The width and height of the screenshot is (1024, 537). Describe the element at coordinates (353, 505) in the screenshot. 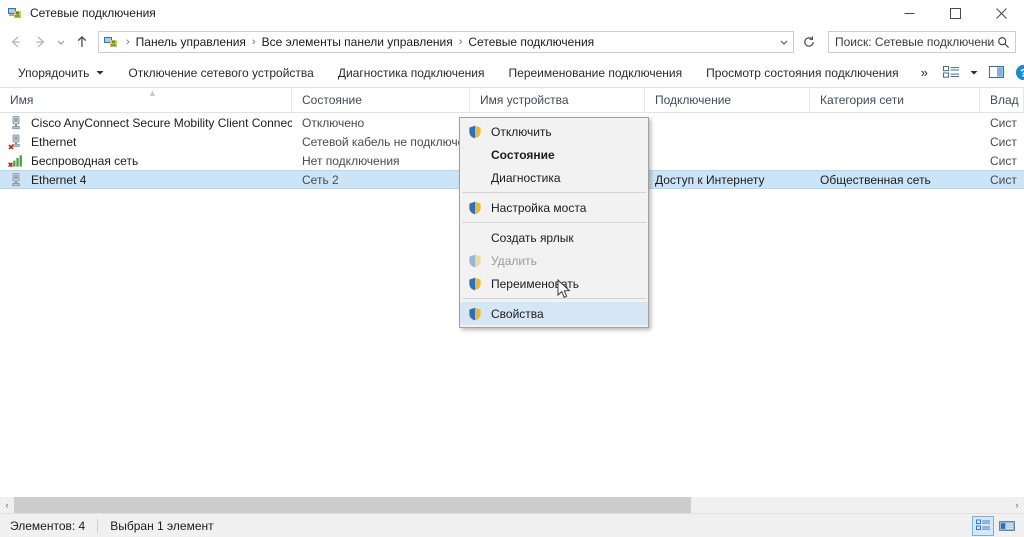

I see `scrollbar-thumb` at that location.